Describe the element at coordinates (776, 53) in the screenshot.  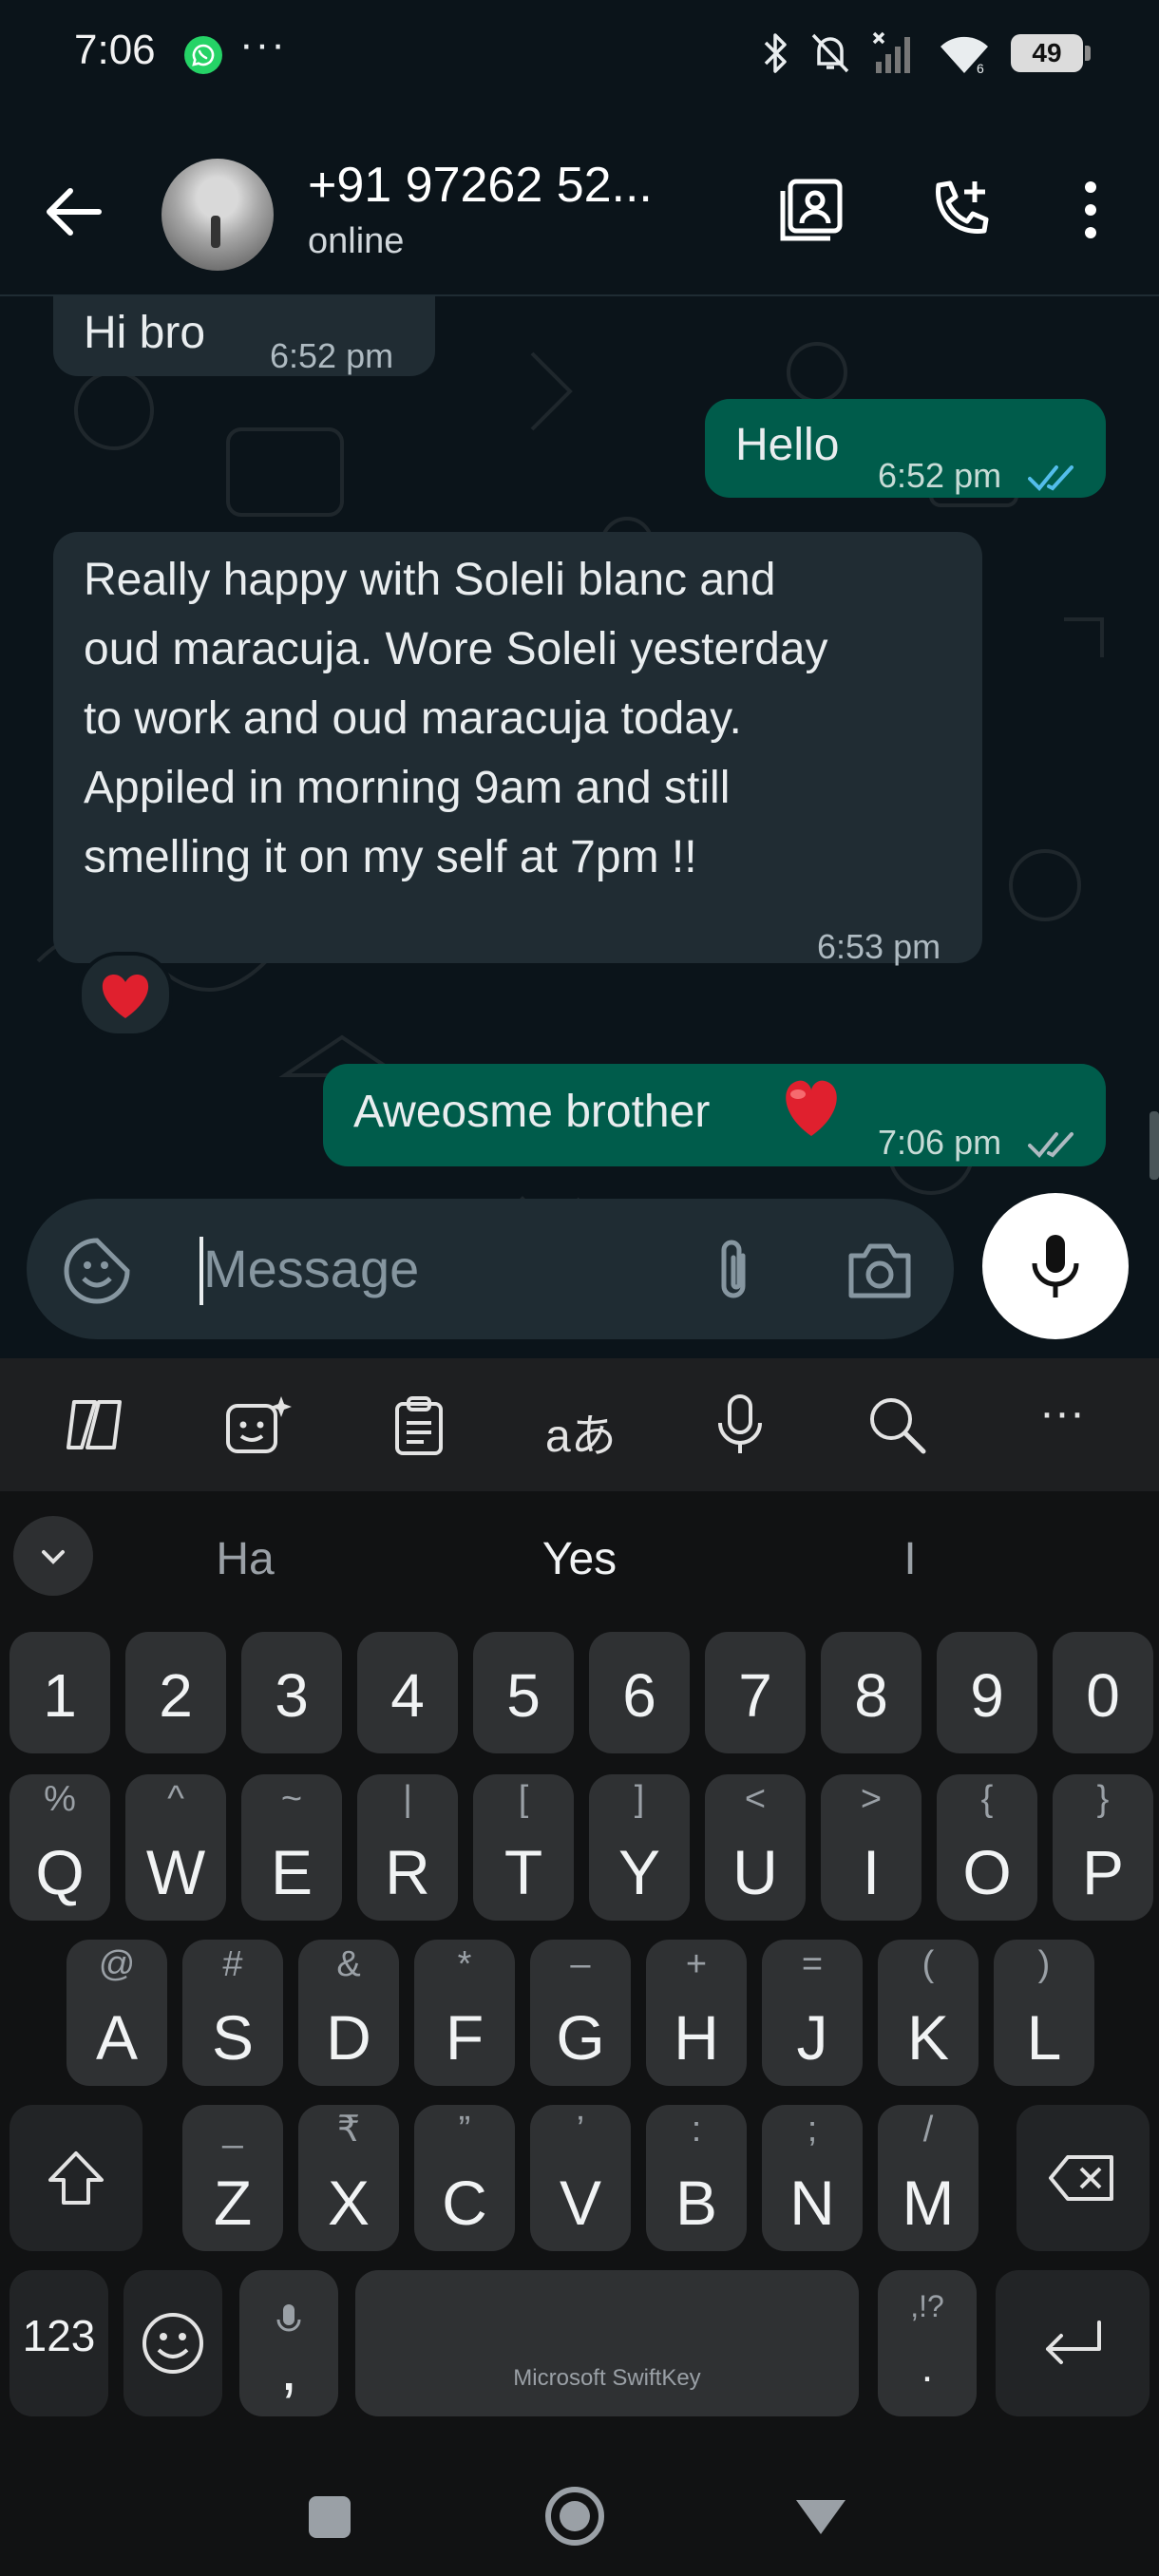
I see `bluetooth-icon` at that location.